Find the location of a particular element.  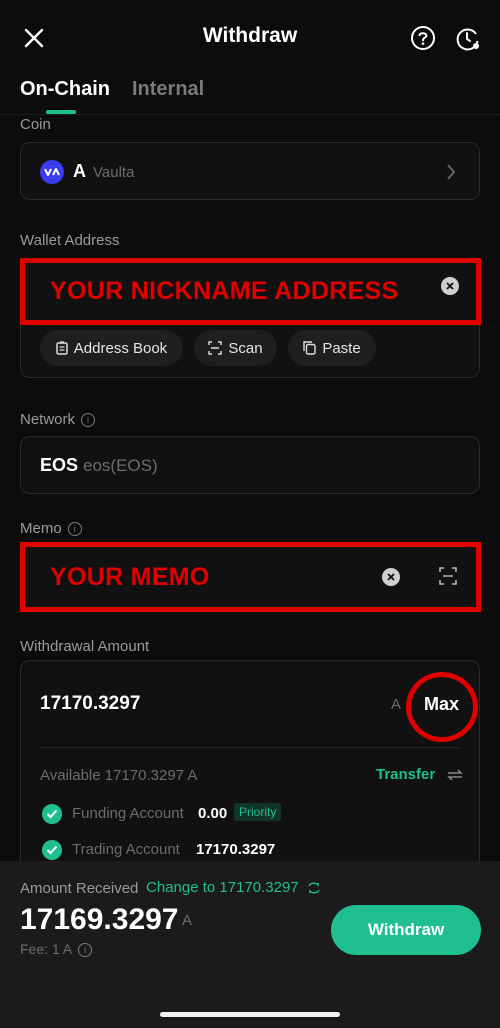

amount-unit: A is located at coordinates (396, 704).